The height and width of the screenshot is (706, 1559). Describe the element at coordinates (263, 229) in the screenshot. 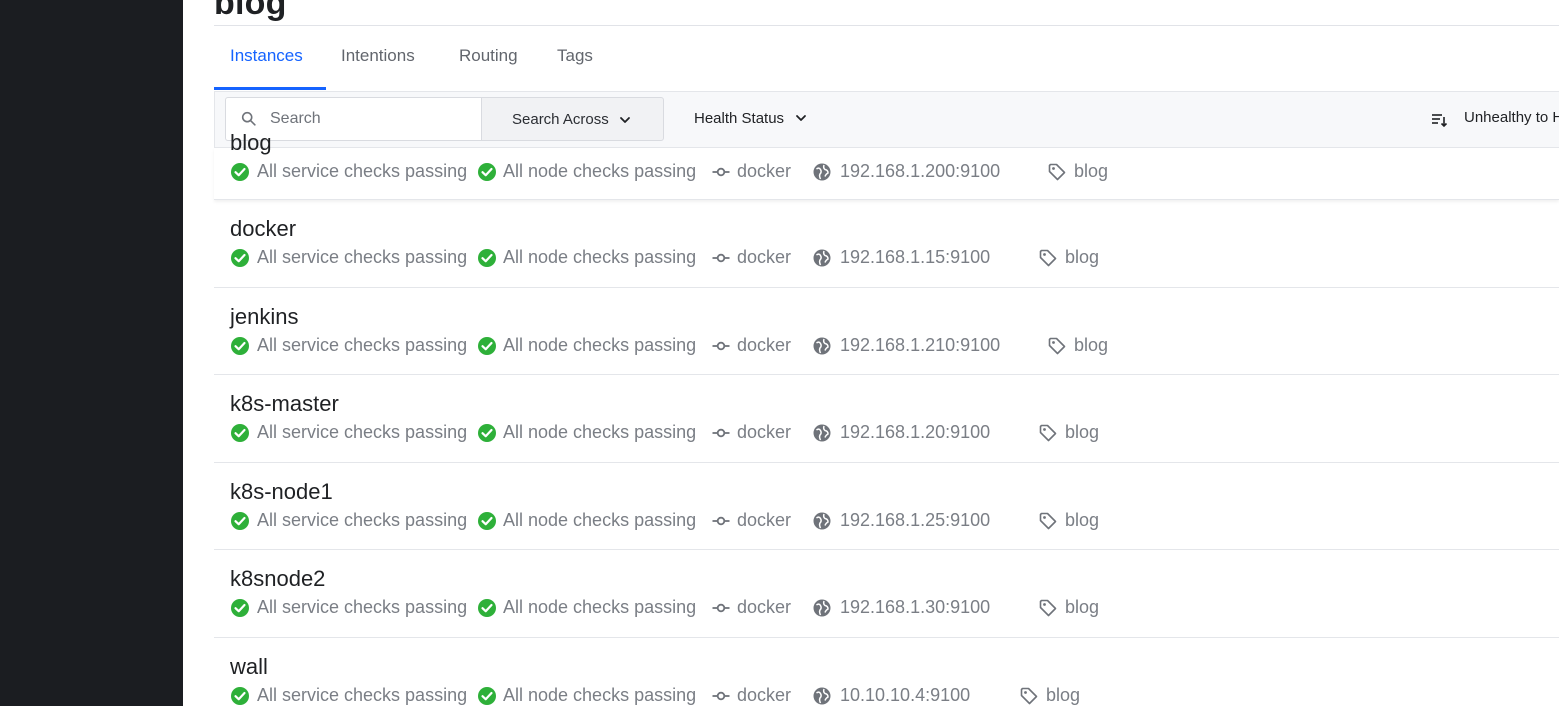

I see `instance-name: docker` at that location.